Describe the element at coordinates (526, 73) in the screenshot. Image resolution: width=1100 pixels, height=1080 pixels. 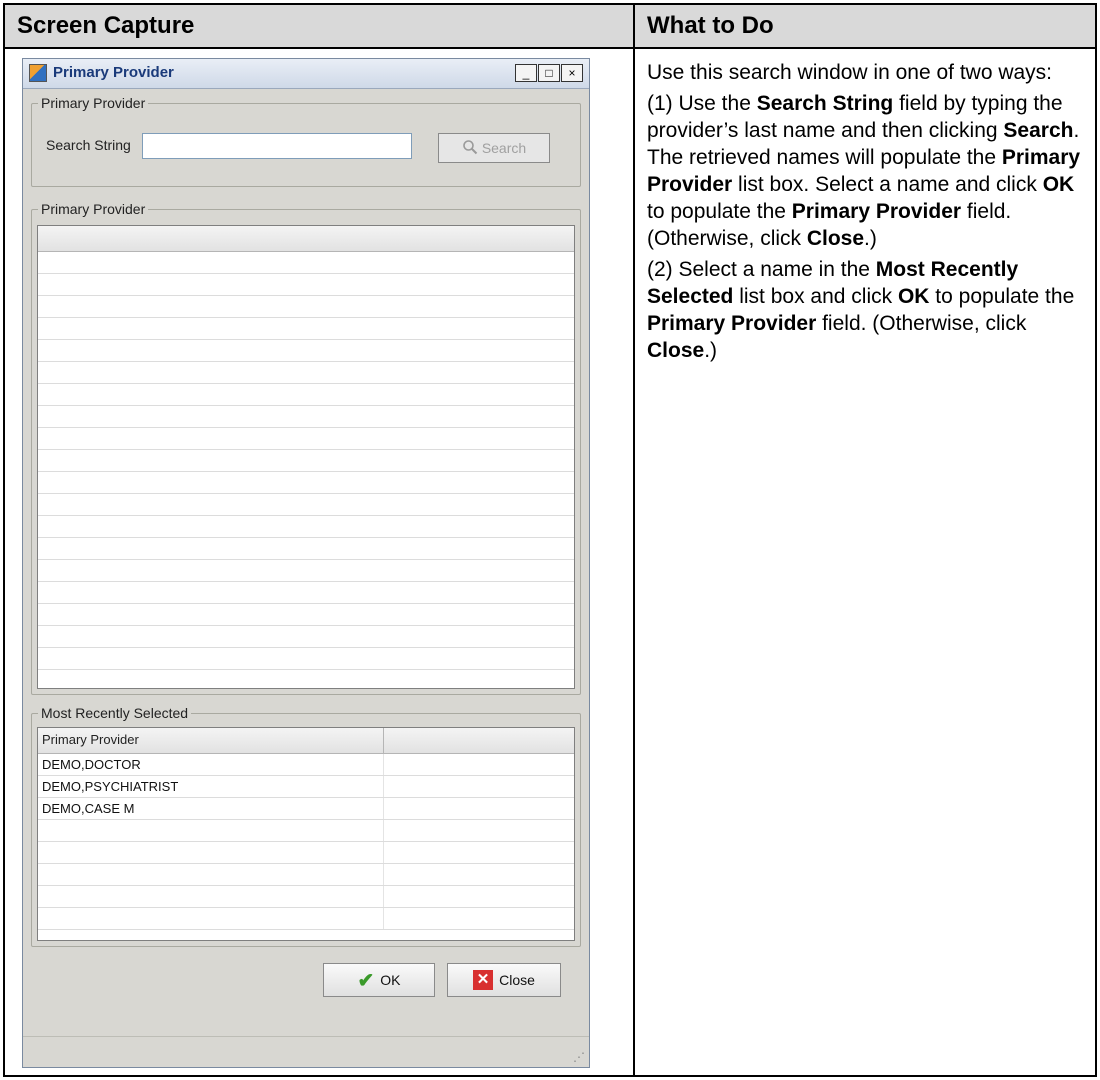
I see `minimize-button: _` at that location.